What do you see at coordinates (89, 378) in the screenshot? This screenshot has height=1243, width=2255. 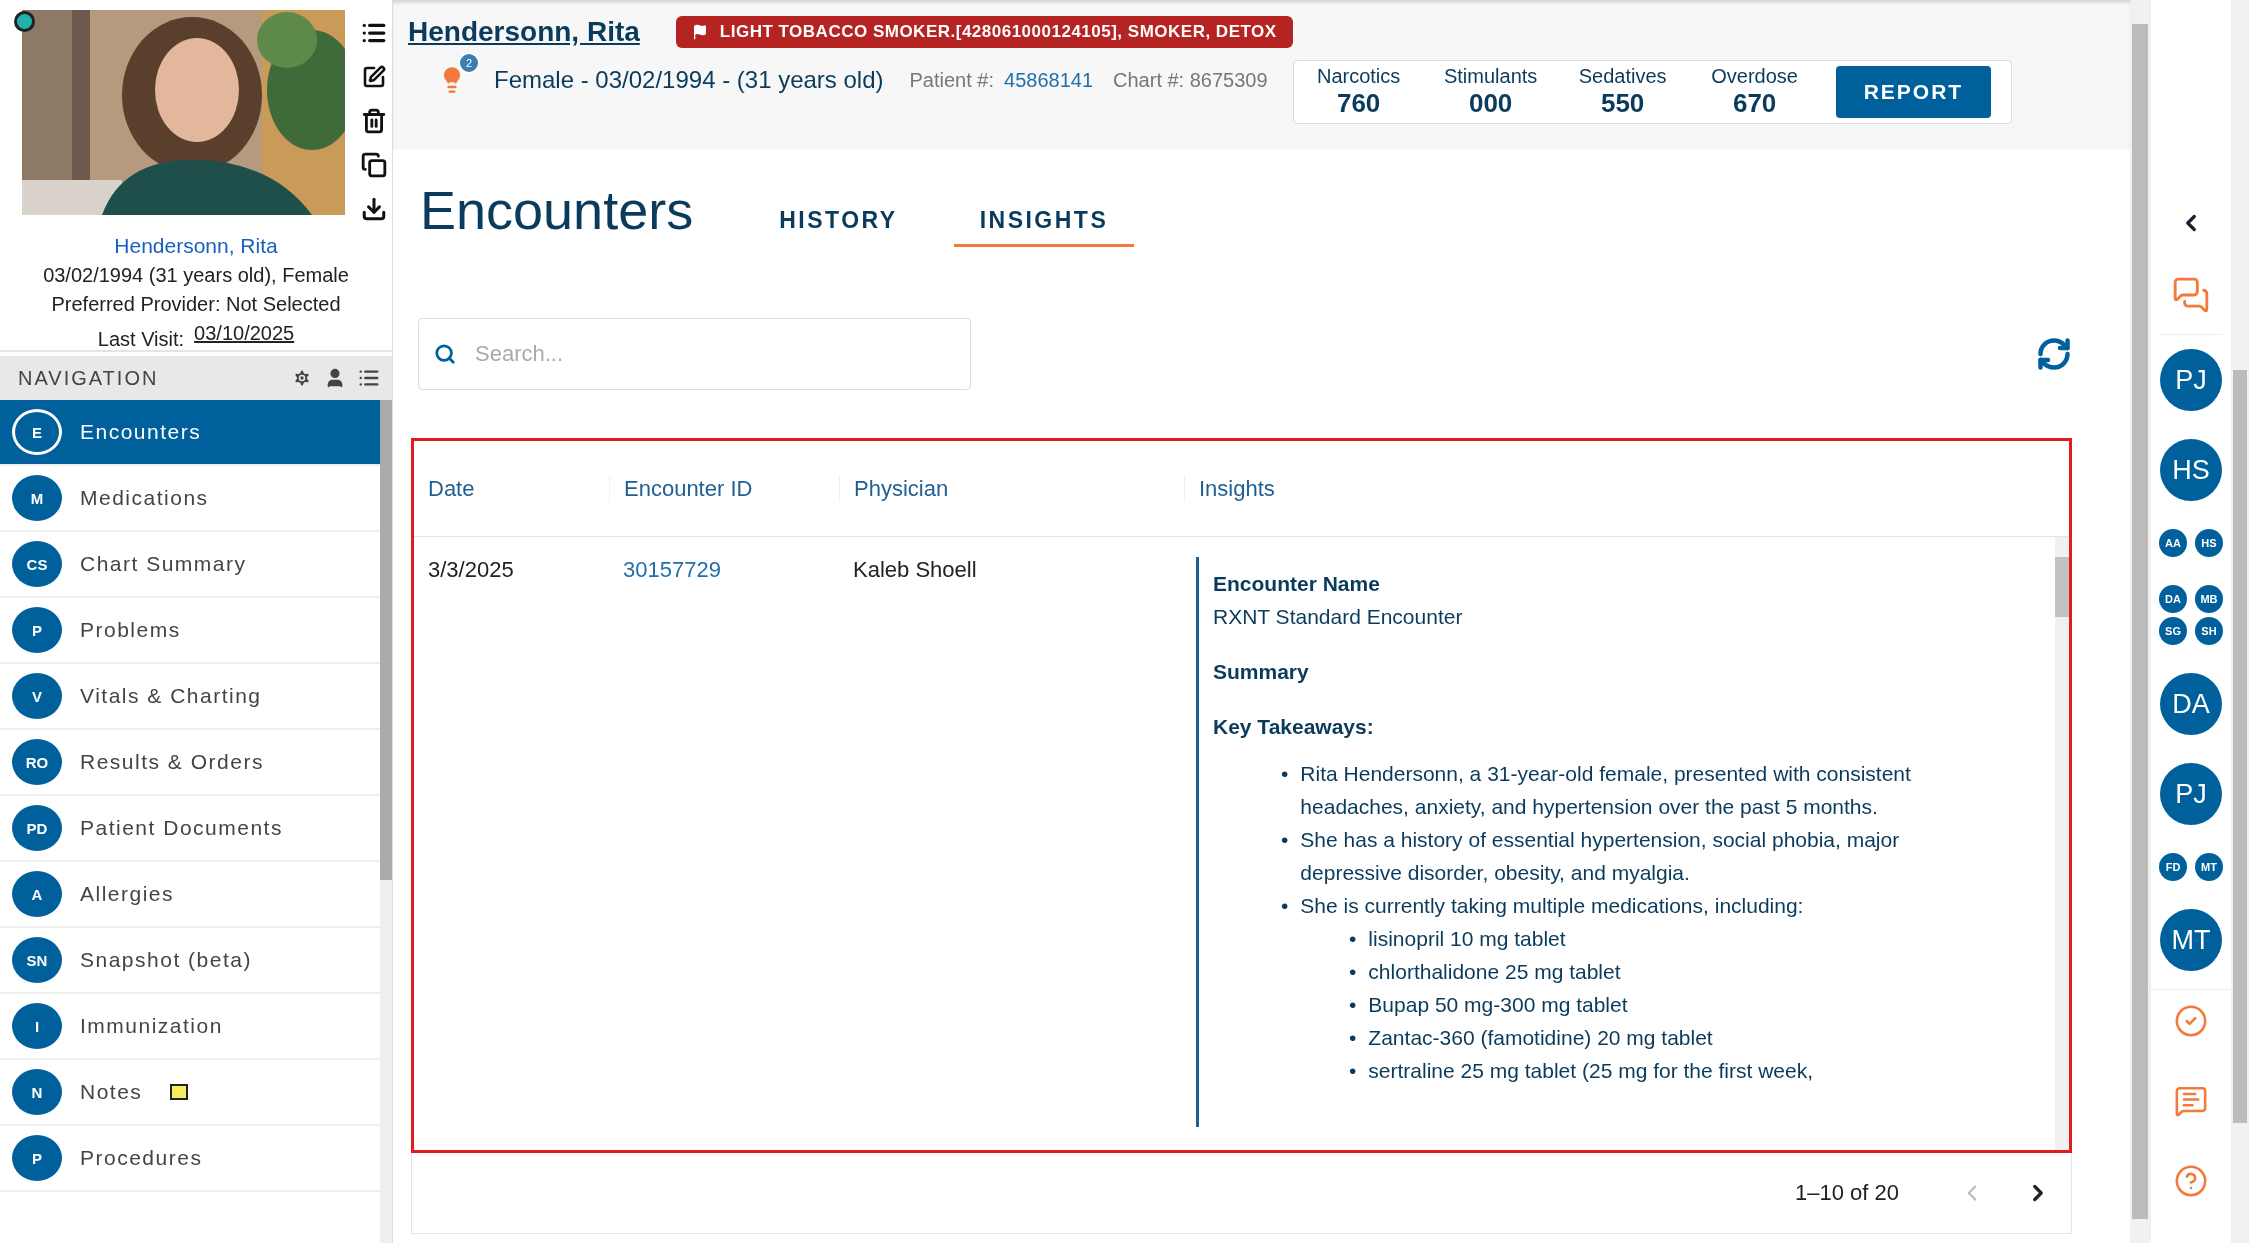 I see `navigation-title: NAVIGATION` at bounding box center [89, 378].